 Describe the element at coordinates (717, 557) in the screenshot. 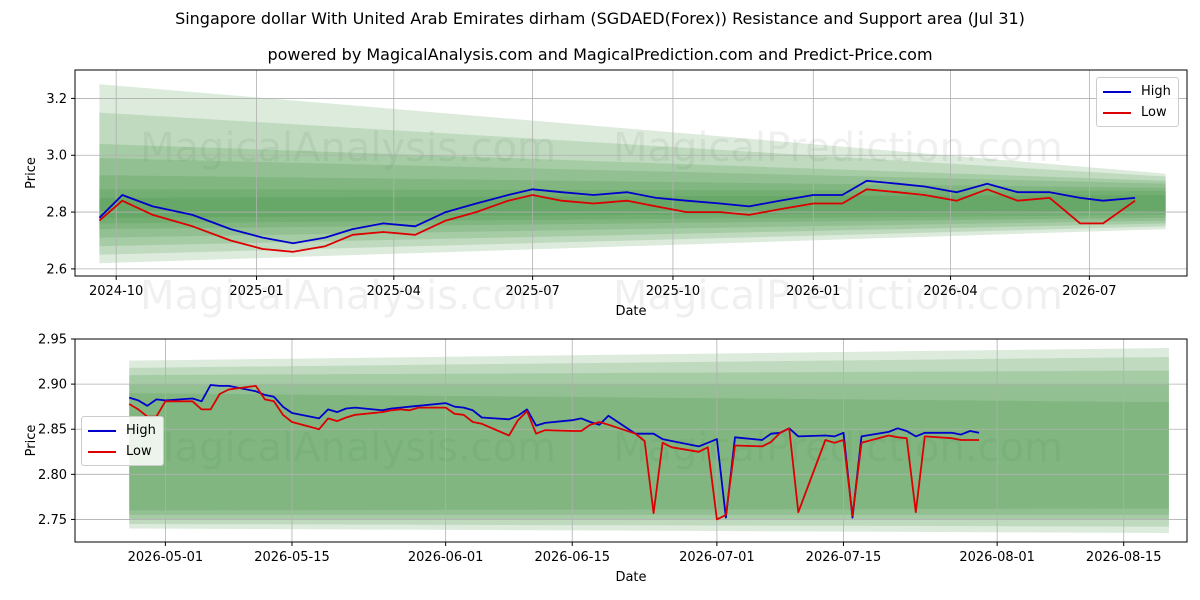

I see `x-tick-label: 2026-07-01` at that location.